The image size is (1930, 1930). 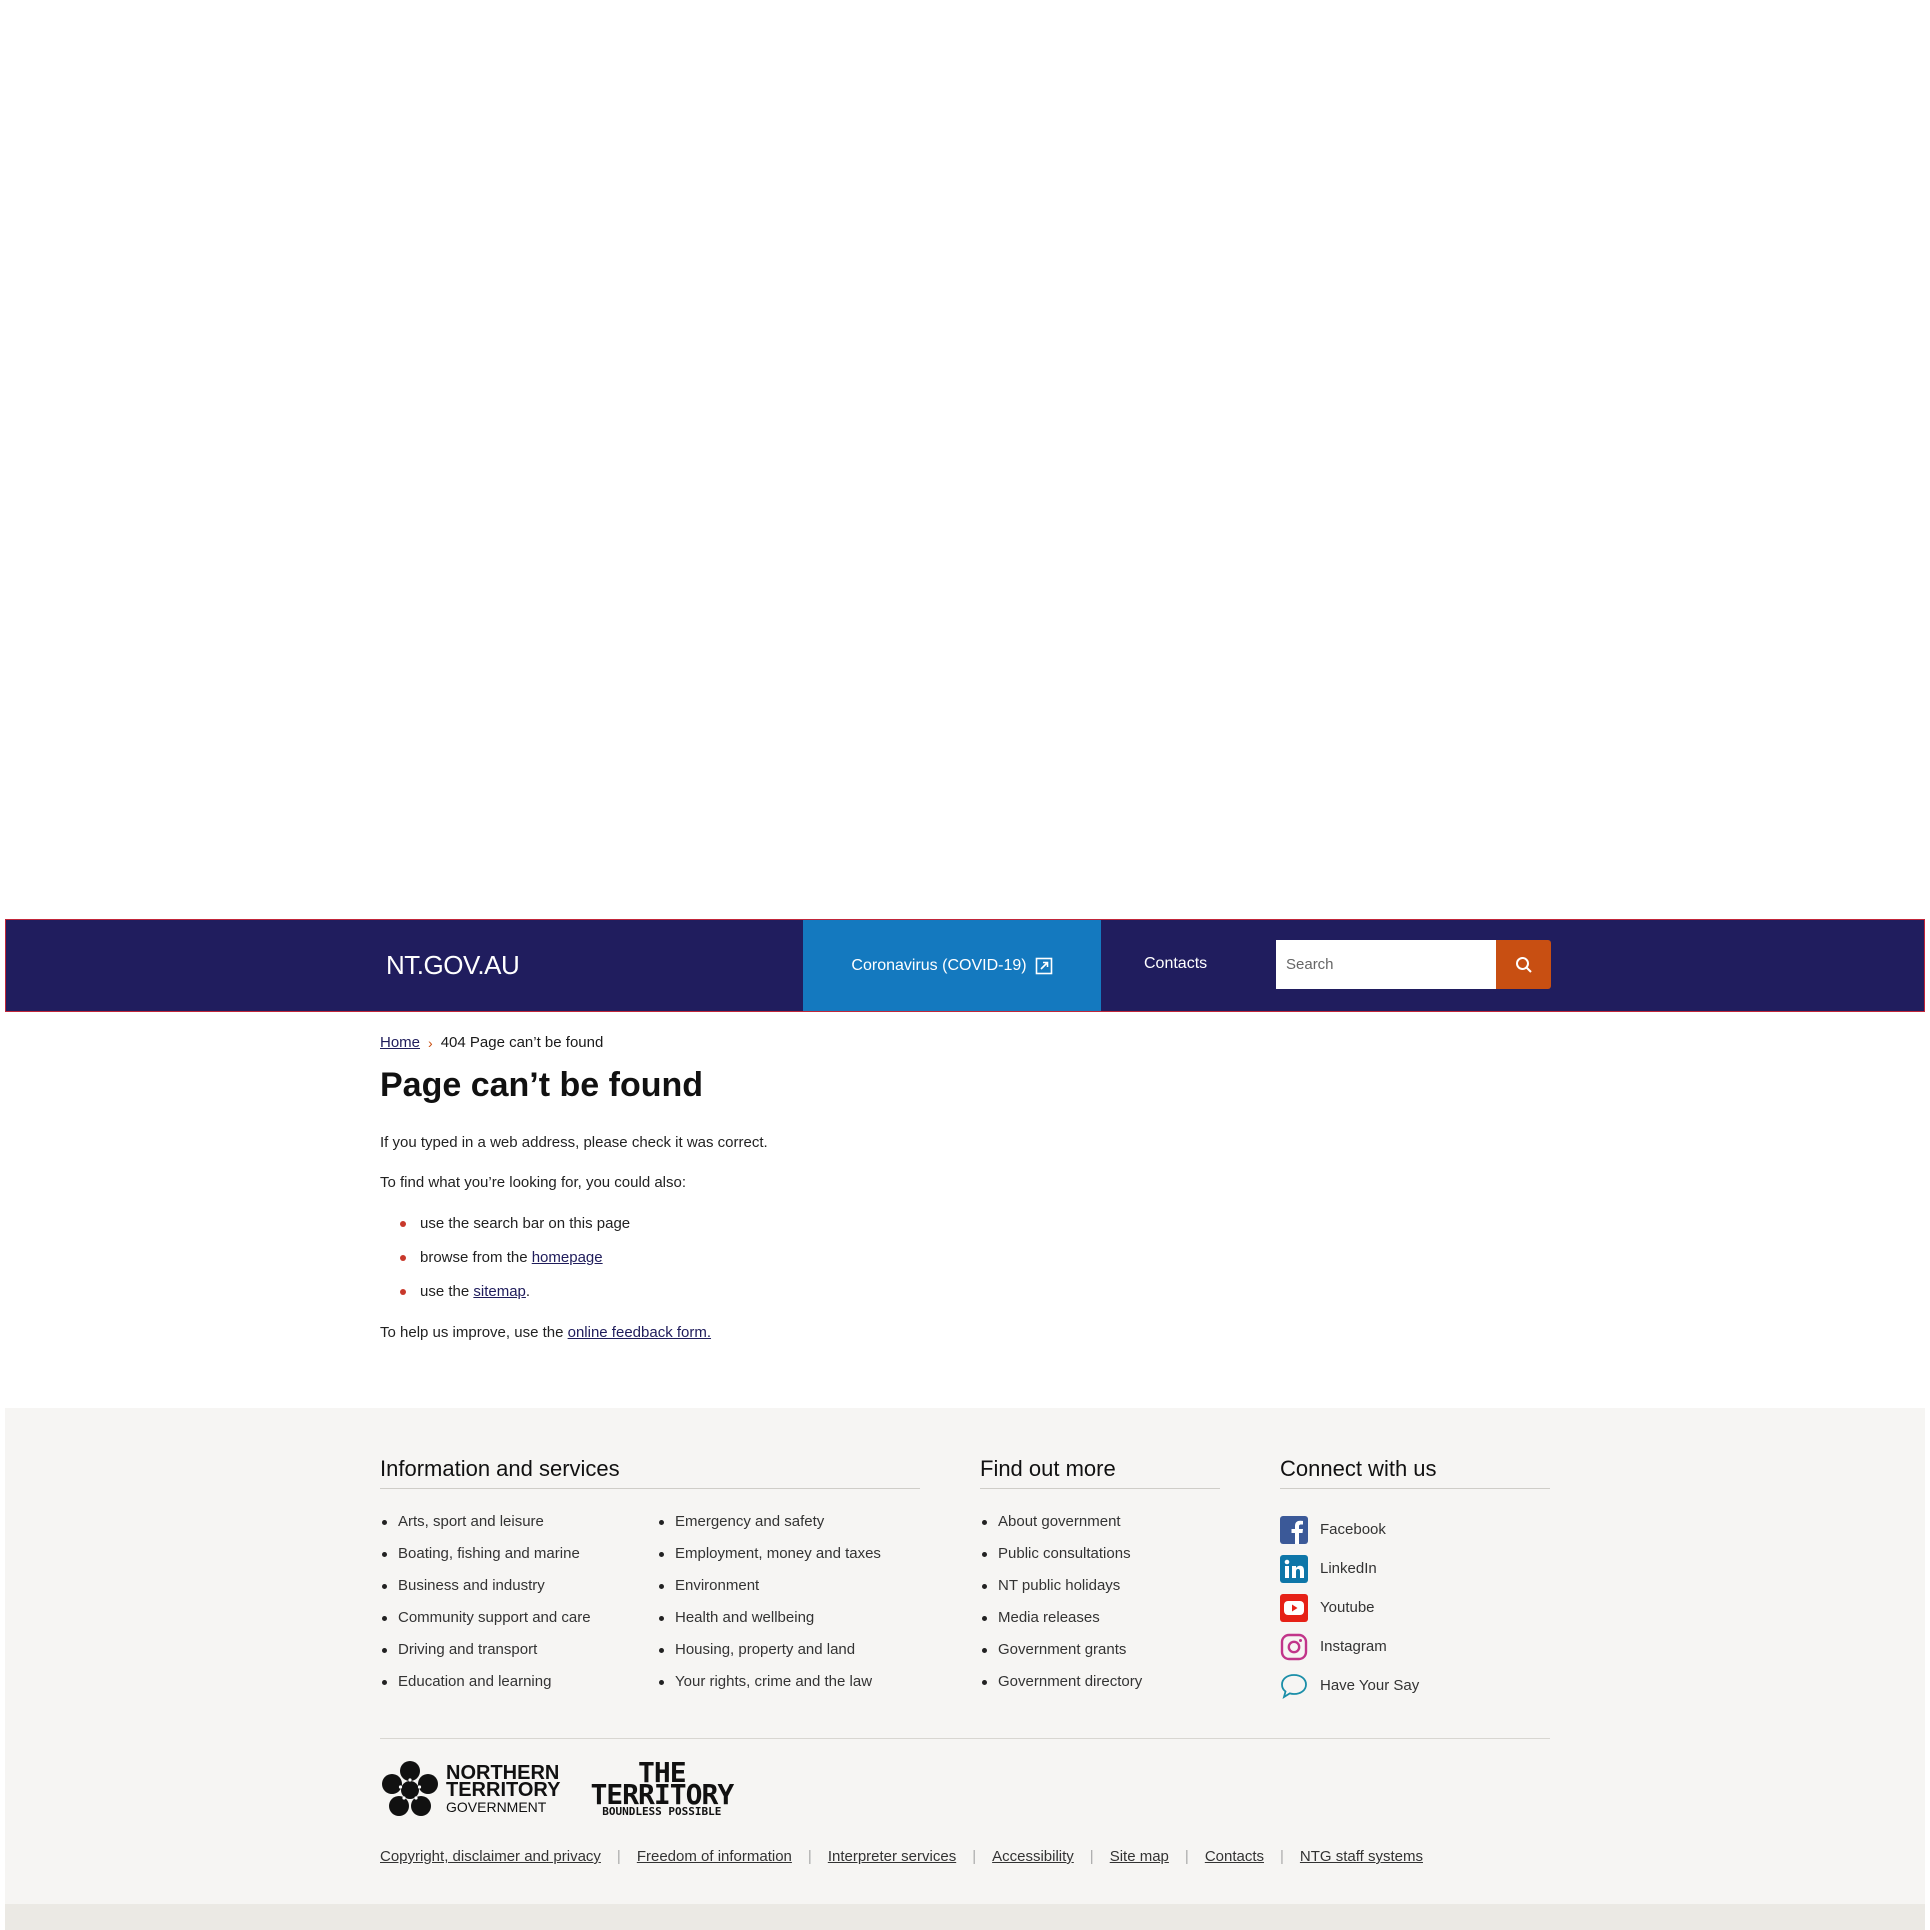 I want to click on ntg-logo: NORTHERN TERRITORY GOVERNMENT, so click(x=470, y=1790).